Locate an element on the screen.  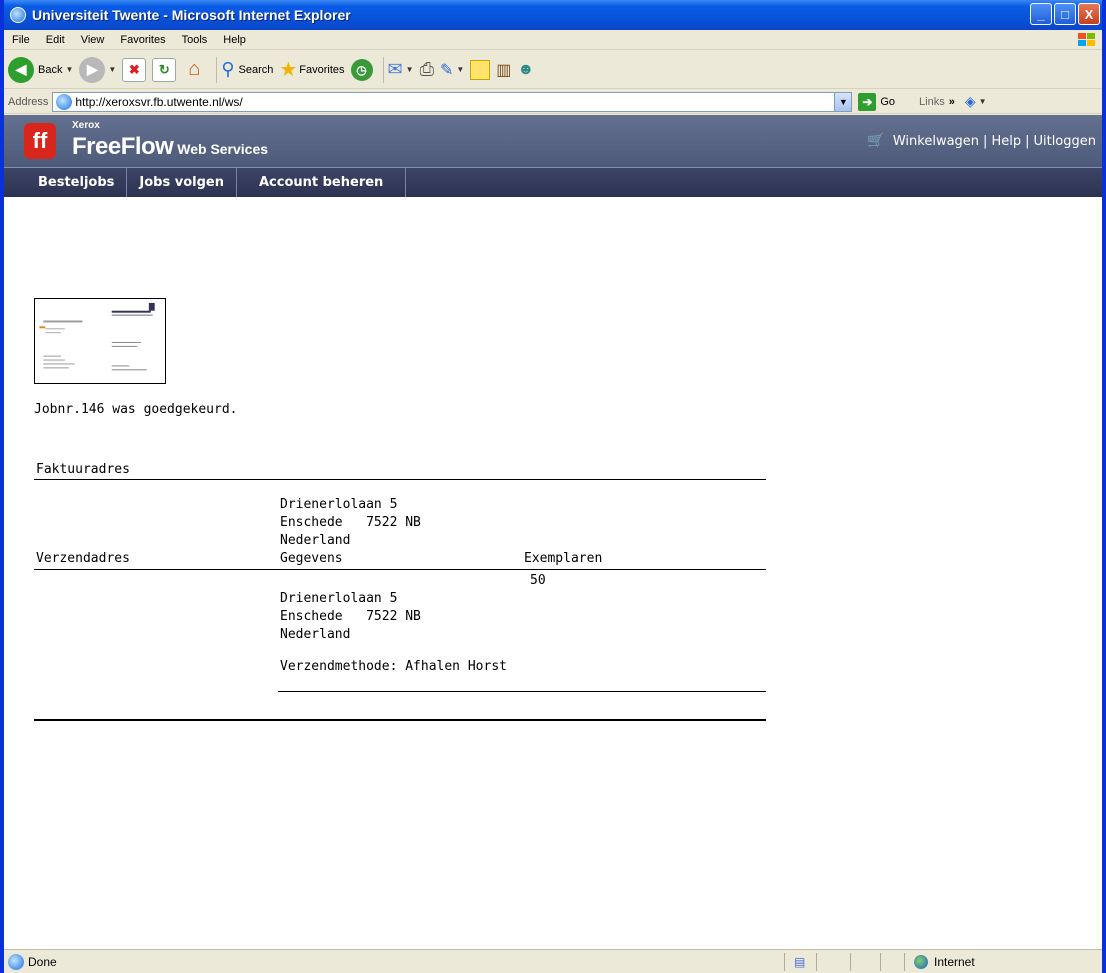
books-icon: ▥ is located at coordinates (504, 70).